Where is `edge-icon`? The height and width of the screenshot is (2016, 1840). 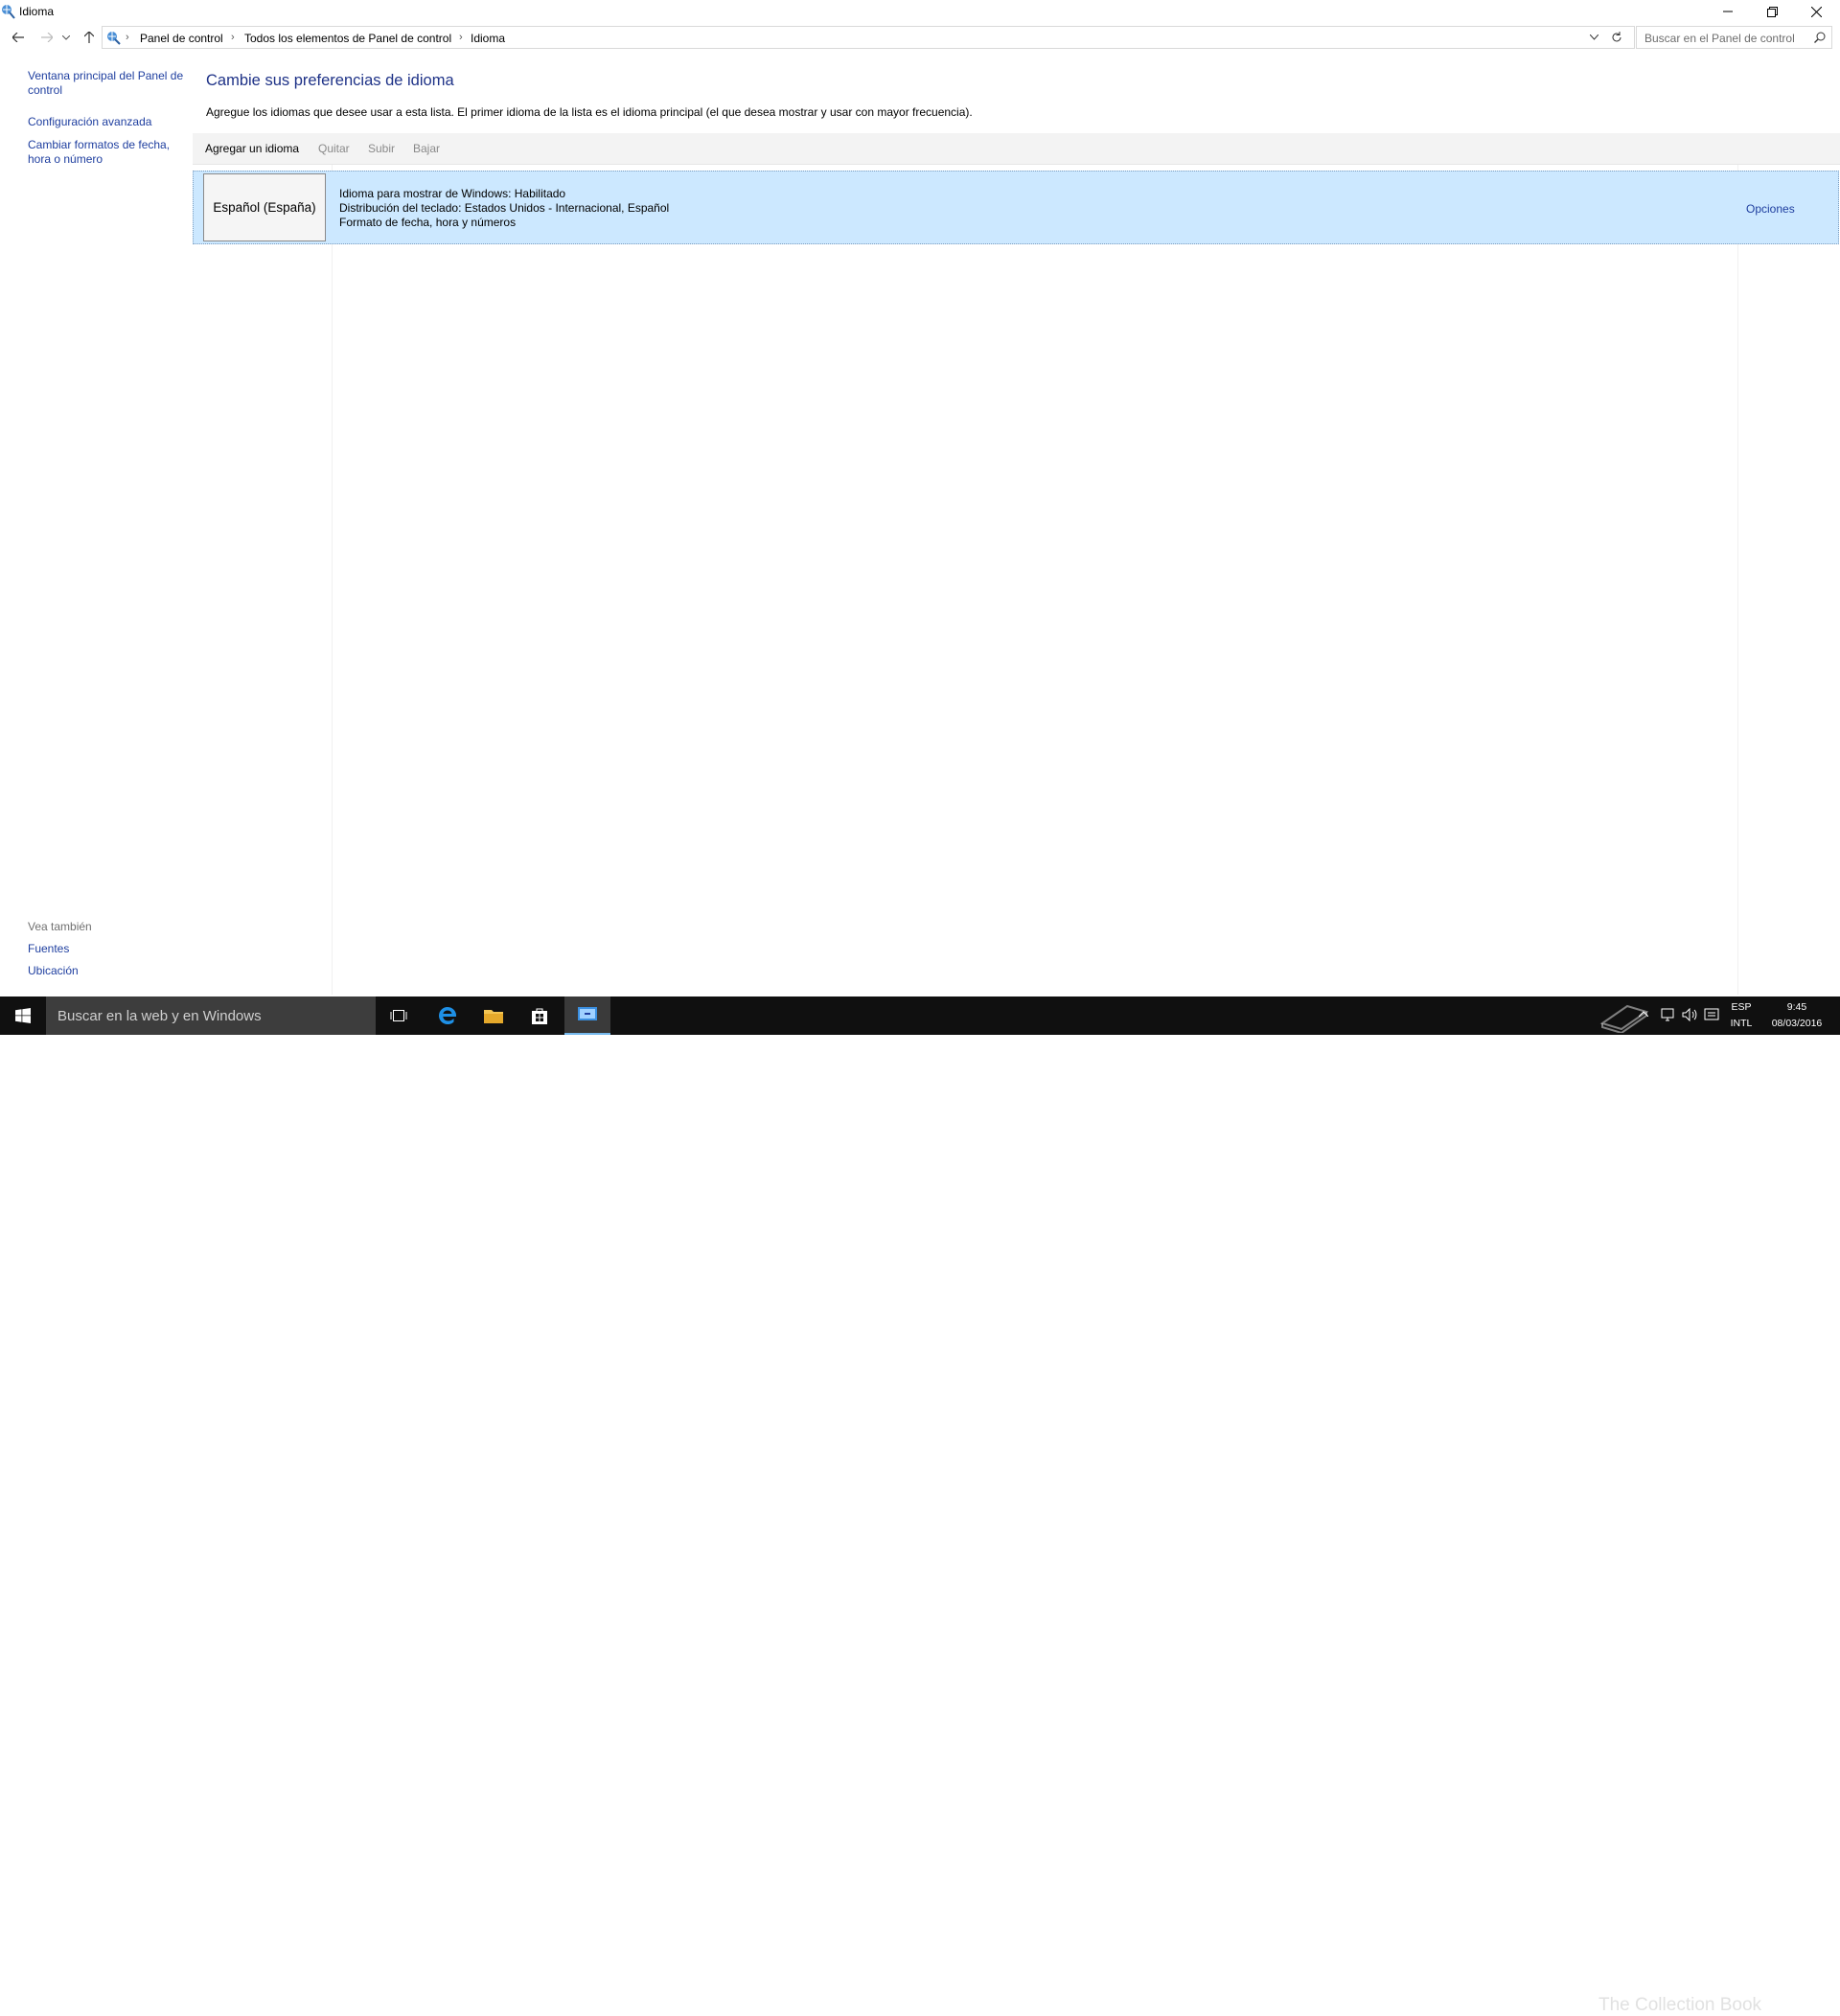 edge-icon is located at coordinates (448, 1015).